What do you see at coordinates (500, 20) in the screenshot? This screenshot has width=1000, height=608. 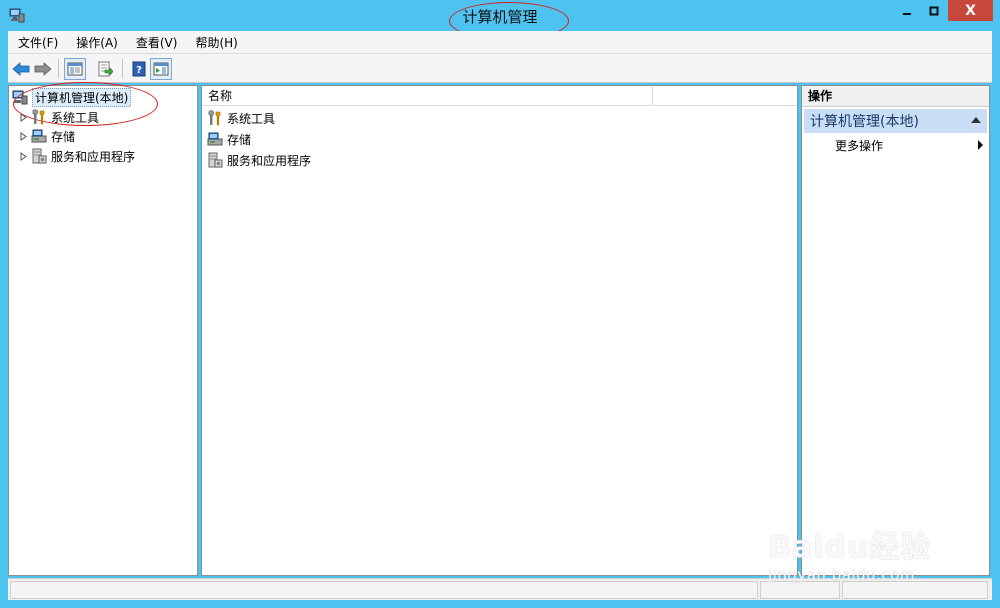 I see `title-bar: 计算机管理 X` at bounding box center [500, 20].